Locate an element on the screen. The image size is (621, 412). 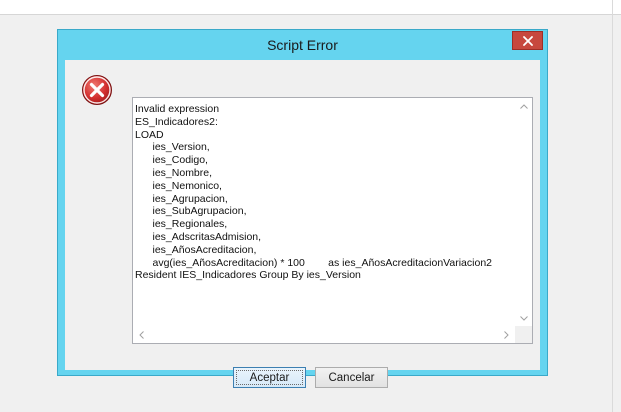
cancel-button: Cancelar is located at coordinates (351, 377).